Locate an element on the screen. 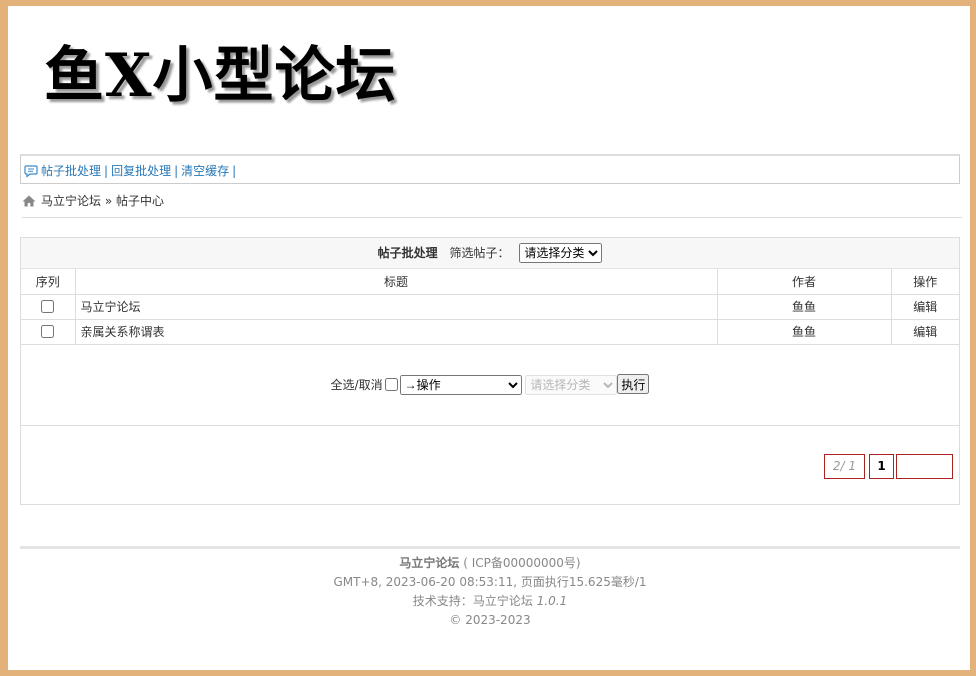  footer-support-name: 马立宁论坛 is located at coordinates (503, 601).